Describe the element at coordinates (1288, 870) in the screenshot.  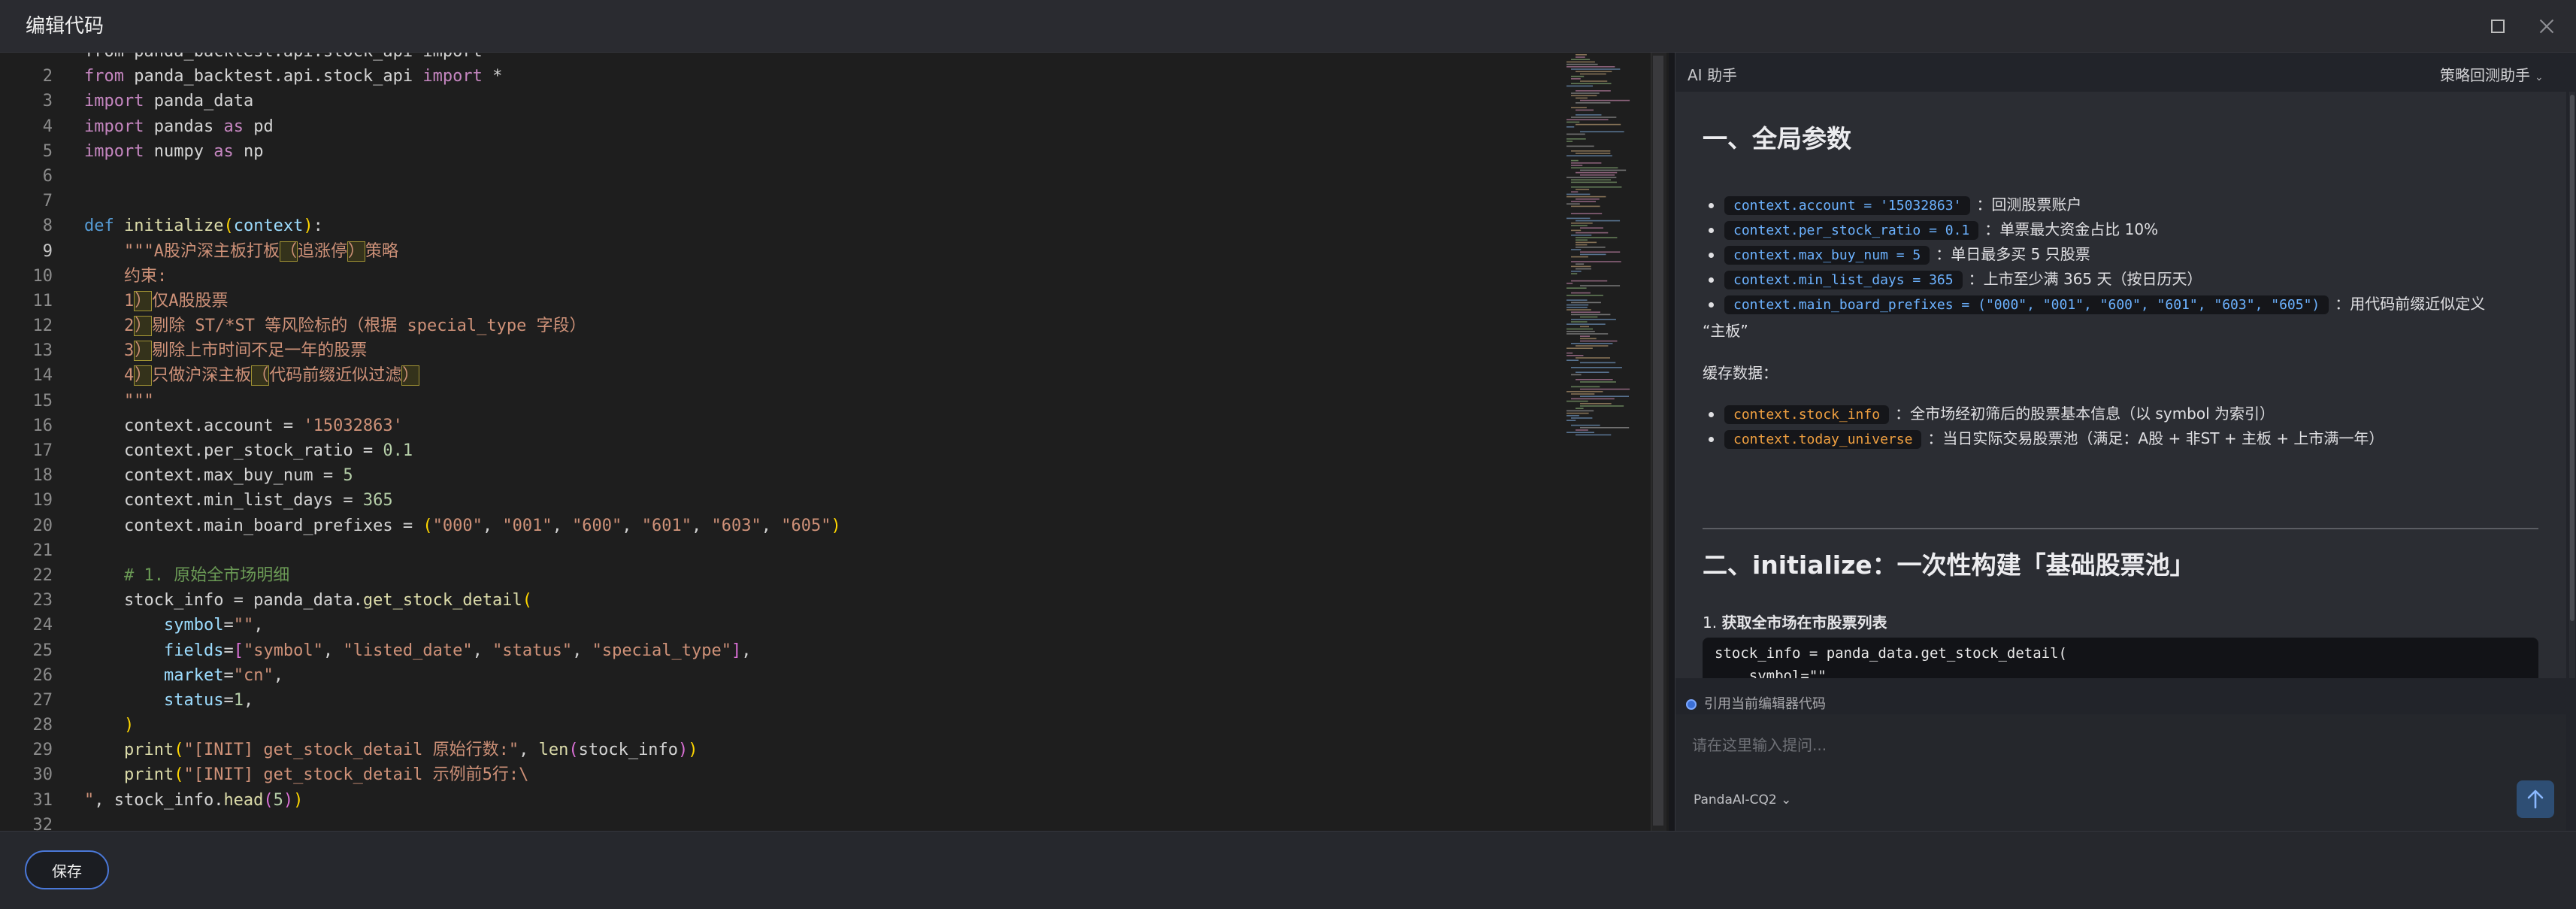
I see `dialog-footer: 保存` at that location.